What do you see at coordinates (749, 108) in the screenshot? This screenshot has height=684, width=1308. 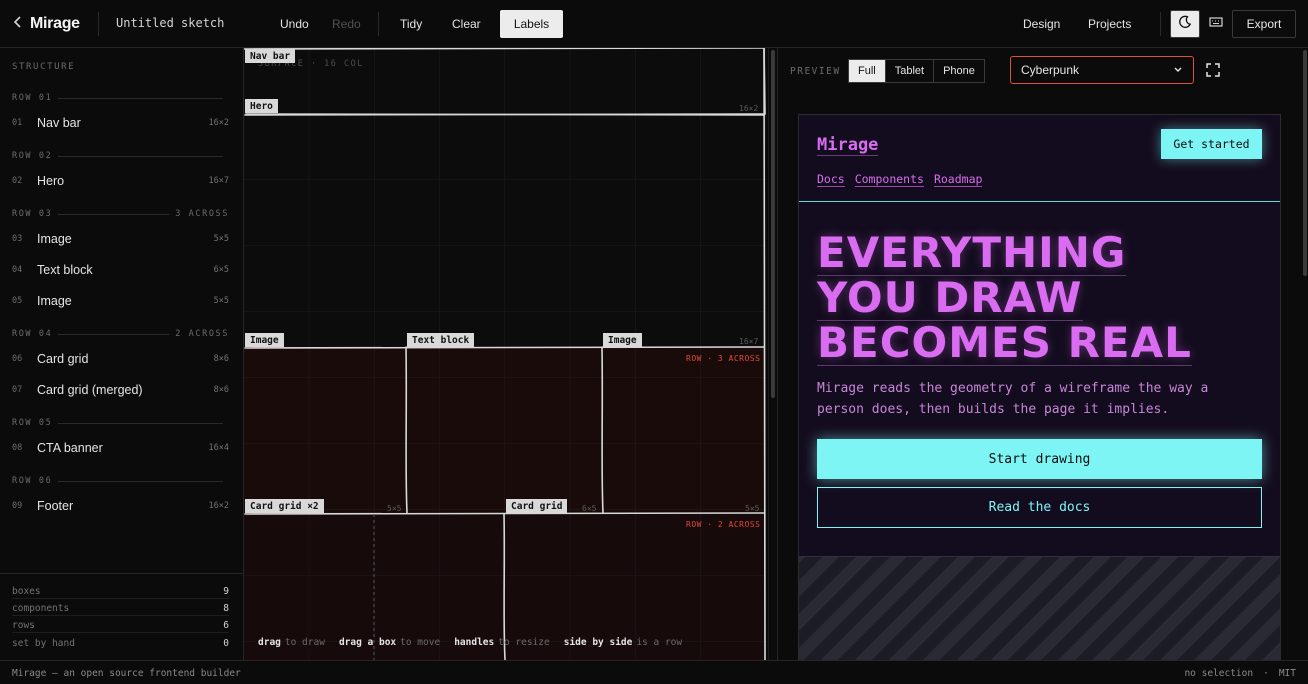 I see `box-dims: 16×2` at bounding box center [749, 108].